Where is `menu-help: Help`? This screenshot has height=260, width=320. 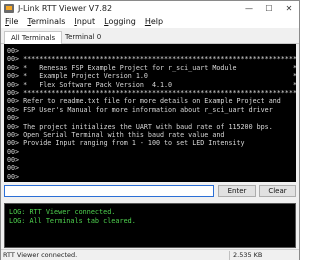
menu-help: Help is located at coordinates (154, 21).